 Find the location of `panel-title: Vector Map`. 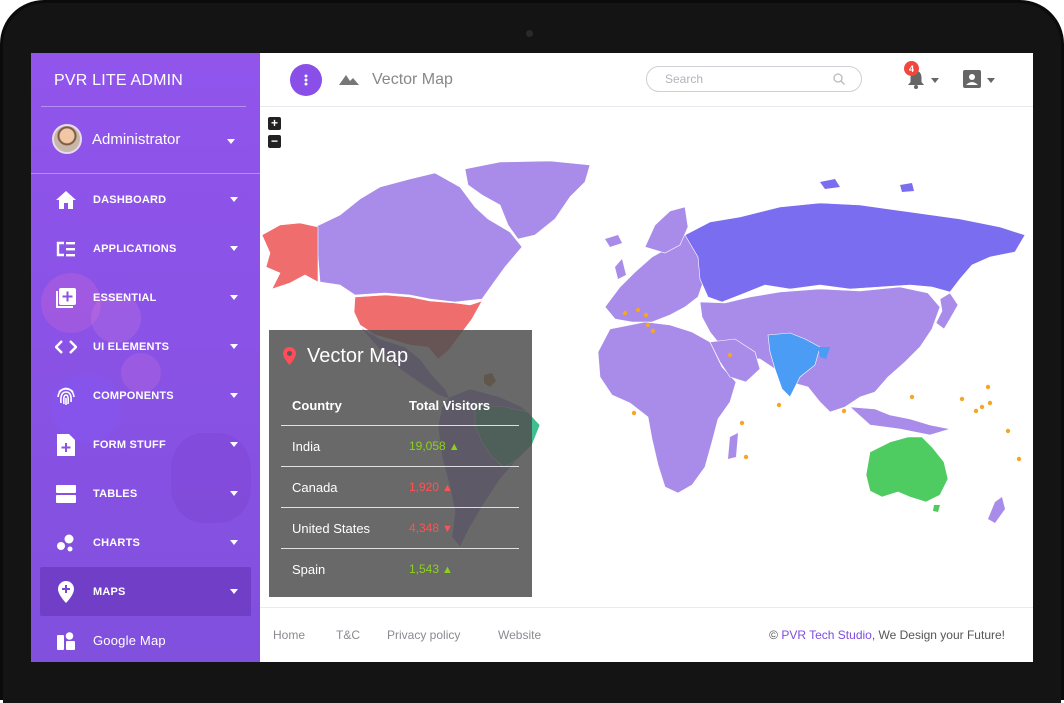

panel-title: Vector Map is located at coordinates (358, 356).